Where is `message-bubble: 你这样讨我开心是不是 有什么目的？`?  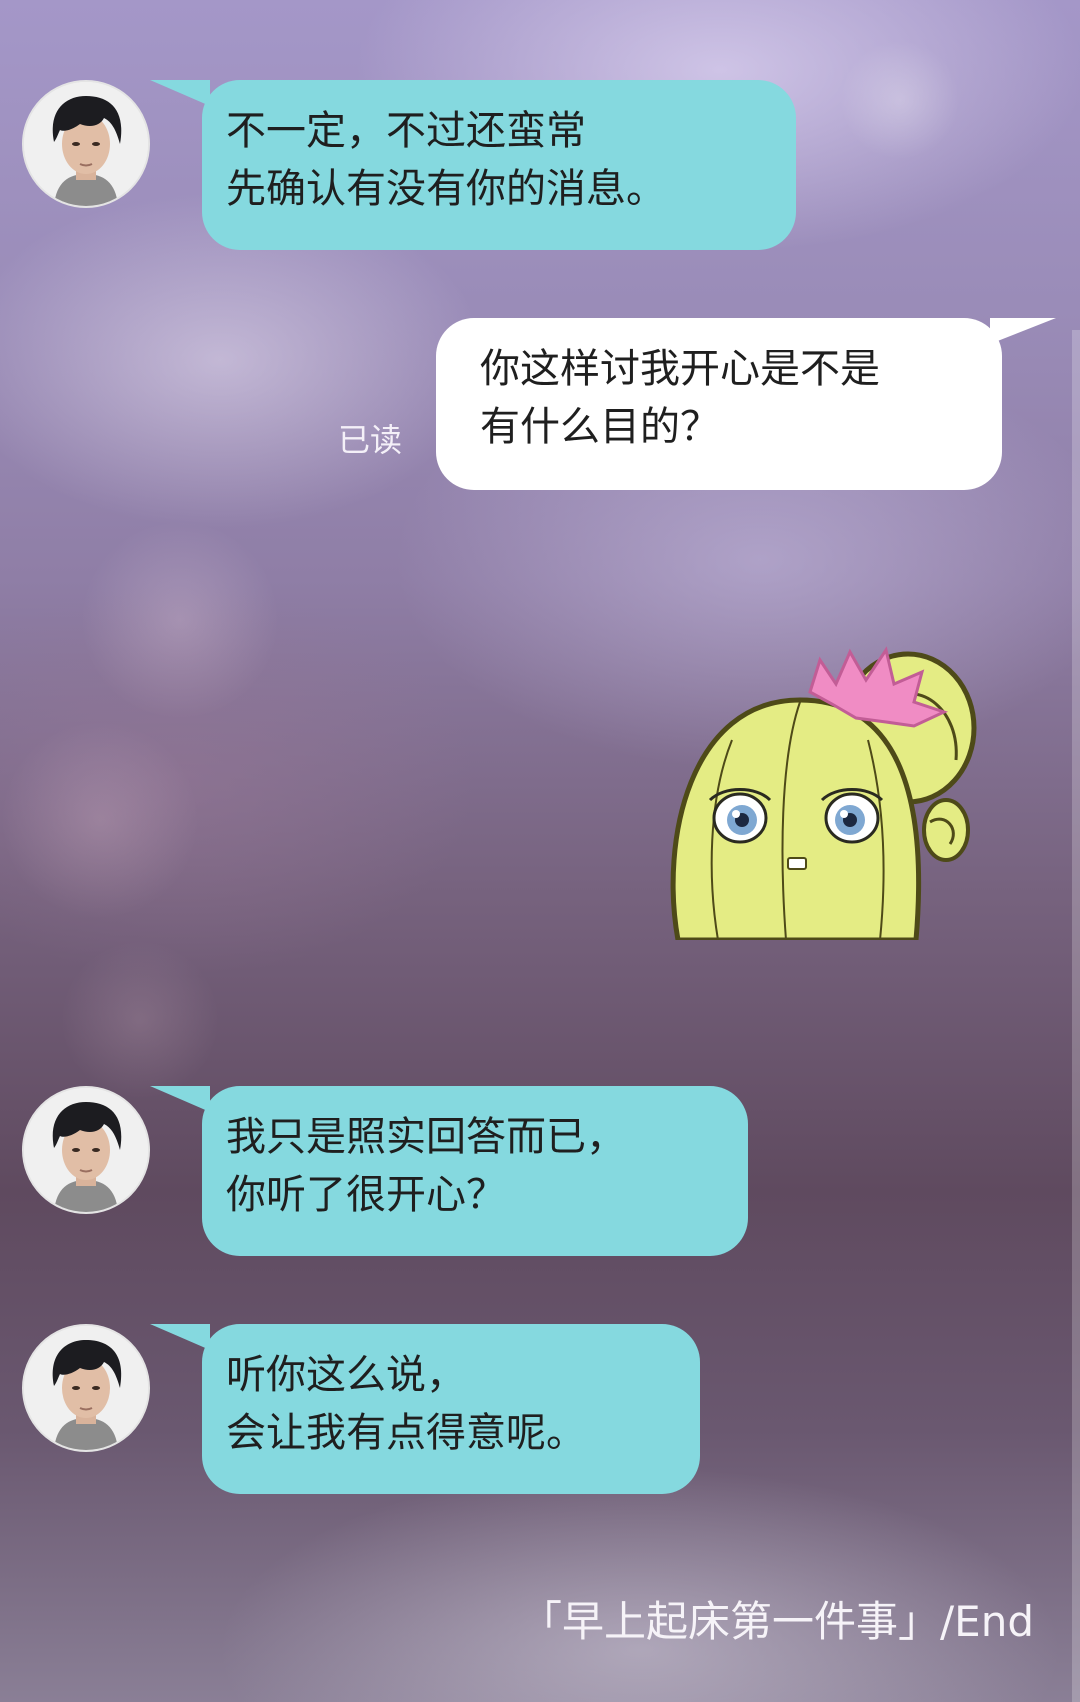 message-bubble: 你这样讨我开心是不是 有什么目的？ is located at coordinates (719, 404).